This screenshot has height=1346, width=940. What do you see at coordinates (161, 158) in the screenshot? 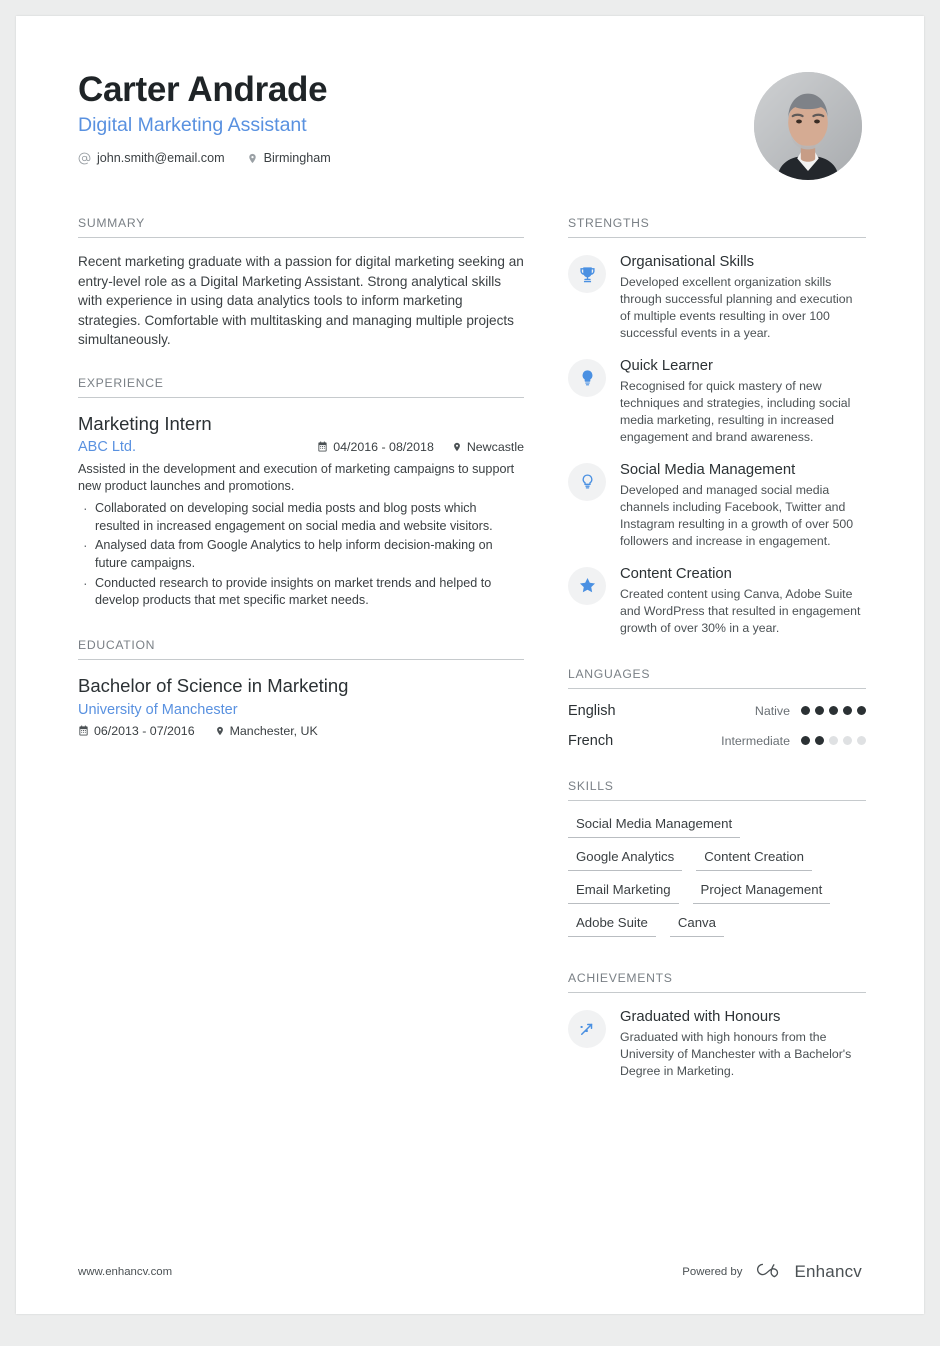
I see `contact-email-text: john.smith@email.com` at bounding box center [161, 158].